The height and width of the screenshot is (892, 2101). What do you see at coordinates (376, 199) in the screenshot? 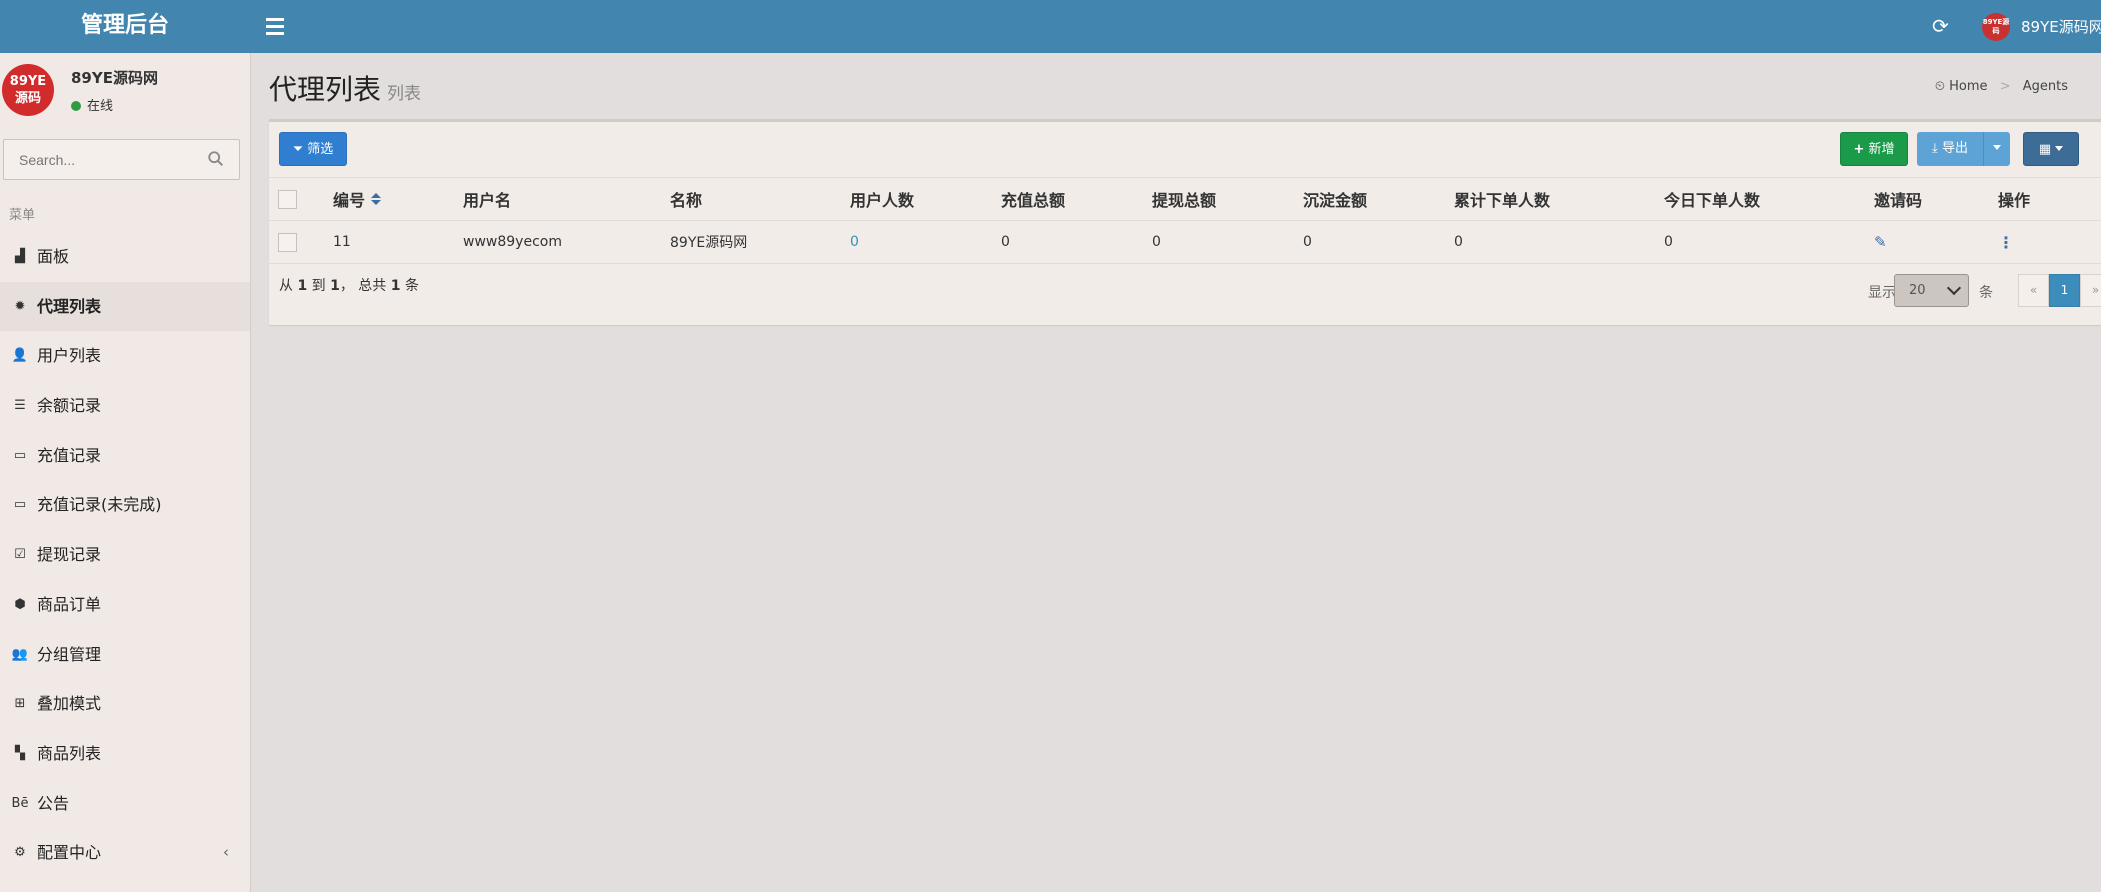
I see `sort-icon` at bounding box center [376, 199].